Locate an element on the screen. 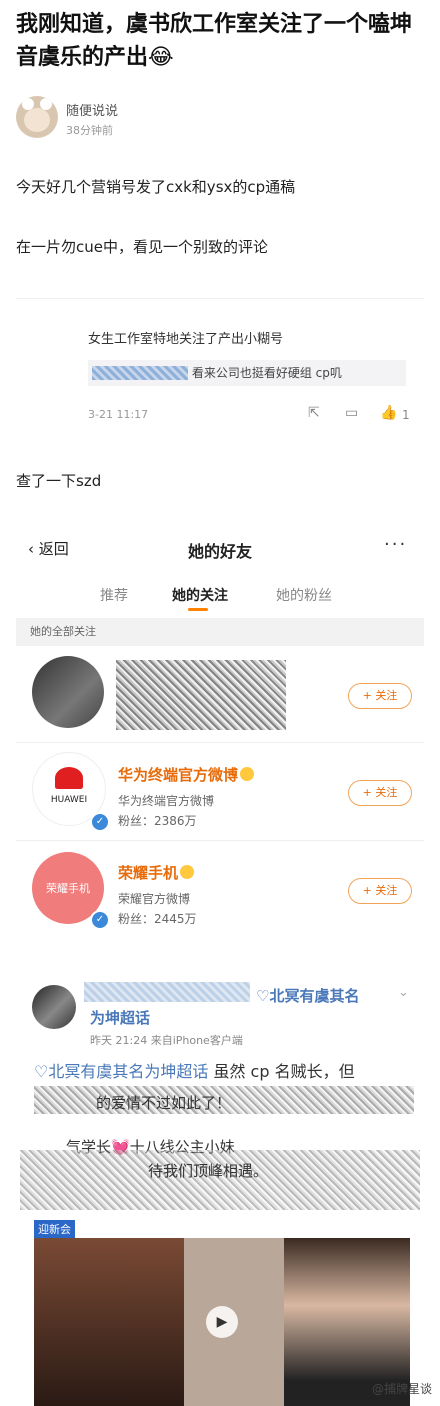 The height and width of the screenshot is (1406, 440). page-title: 她的好友 is located at coordinates (219, 551).